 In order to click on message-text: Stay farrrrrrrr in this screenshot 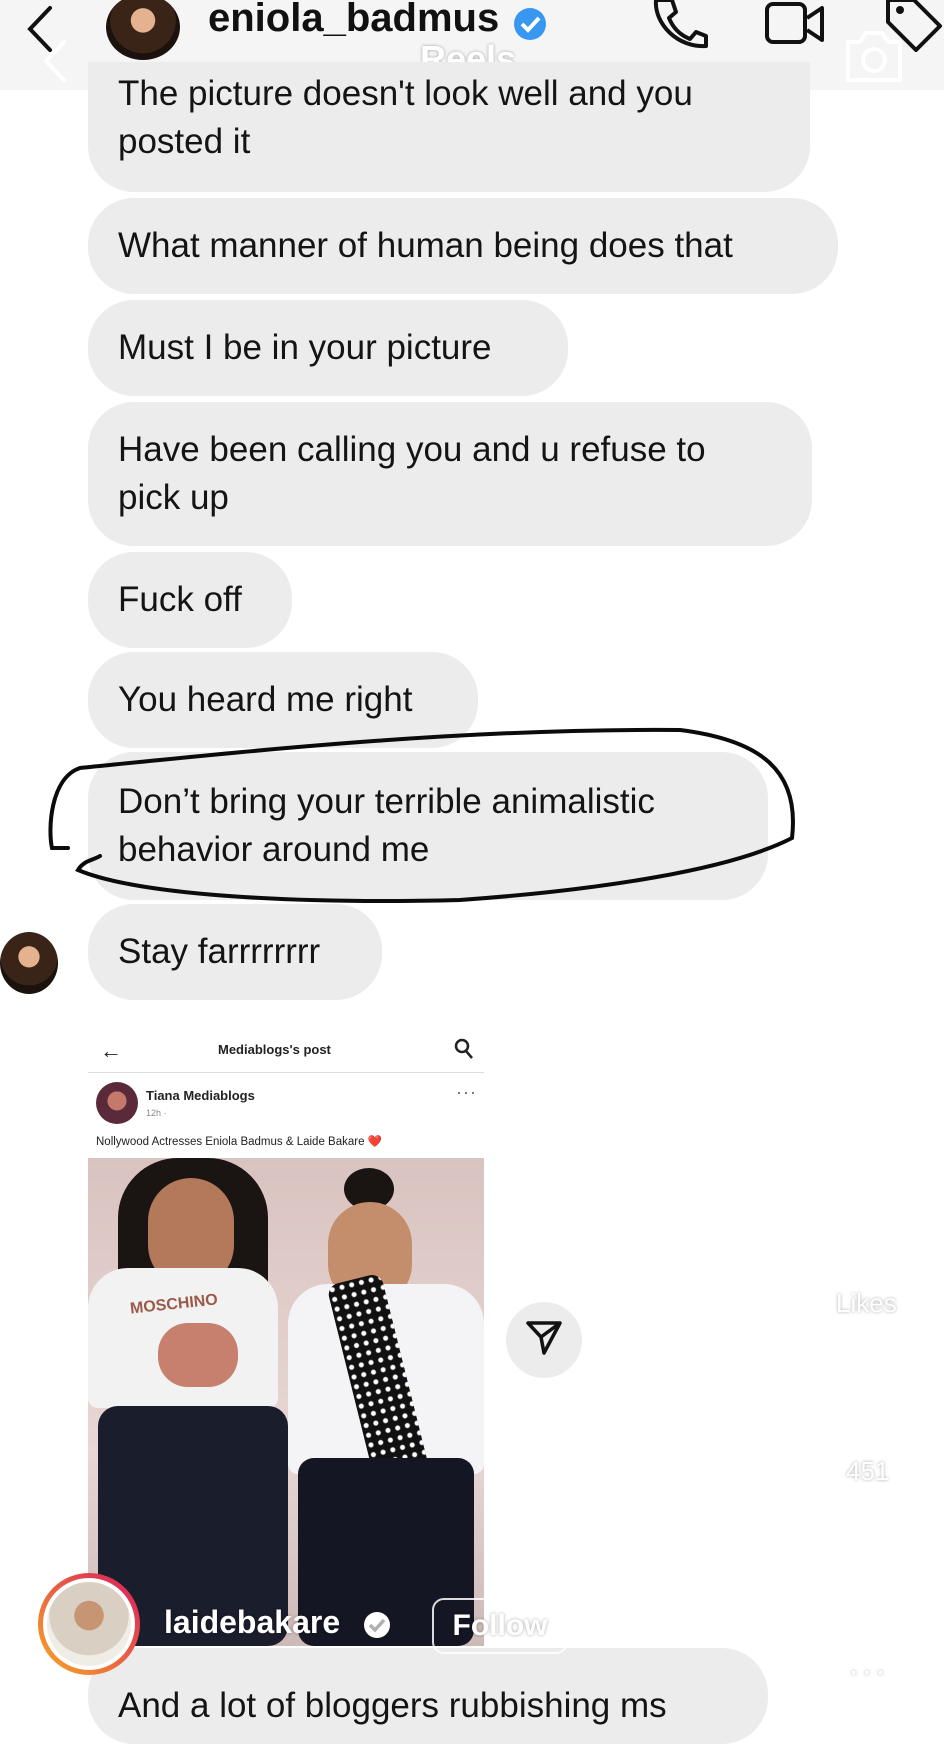, I will do `click(219, 951)`.